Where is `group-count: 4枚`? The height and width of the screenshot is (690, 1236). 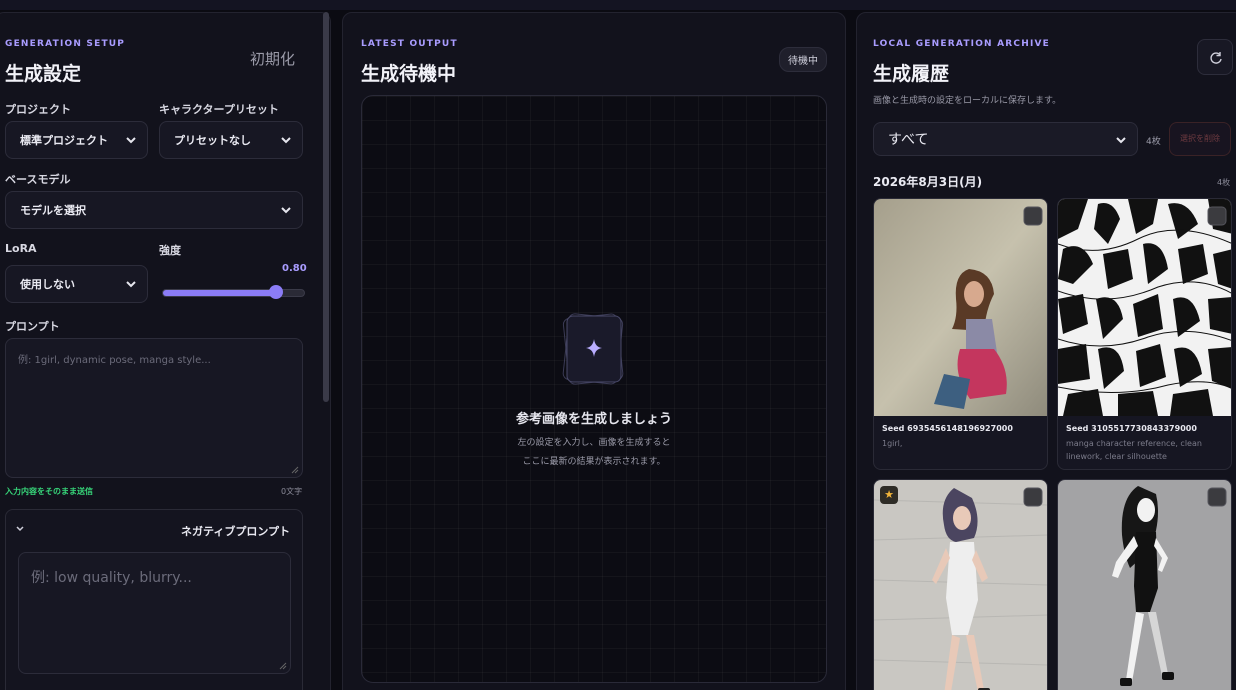 group-count: 4枚 is located at coordinates (1224, 182).